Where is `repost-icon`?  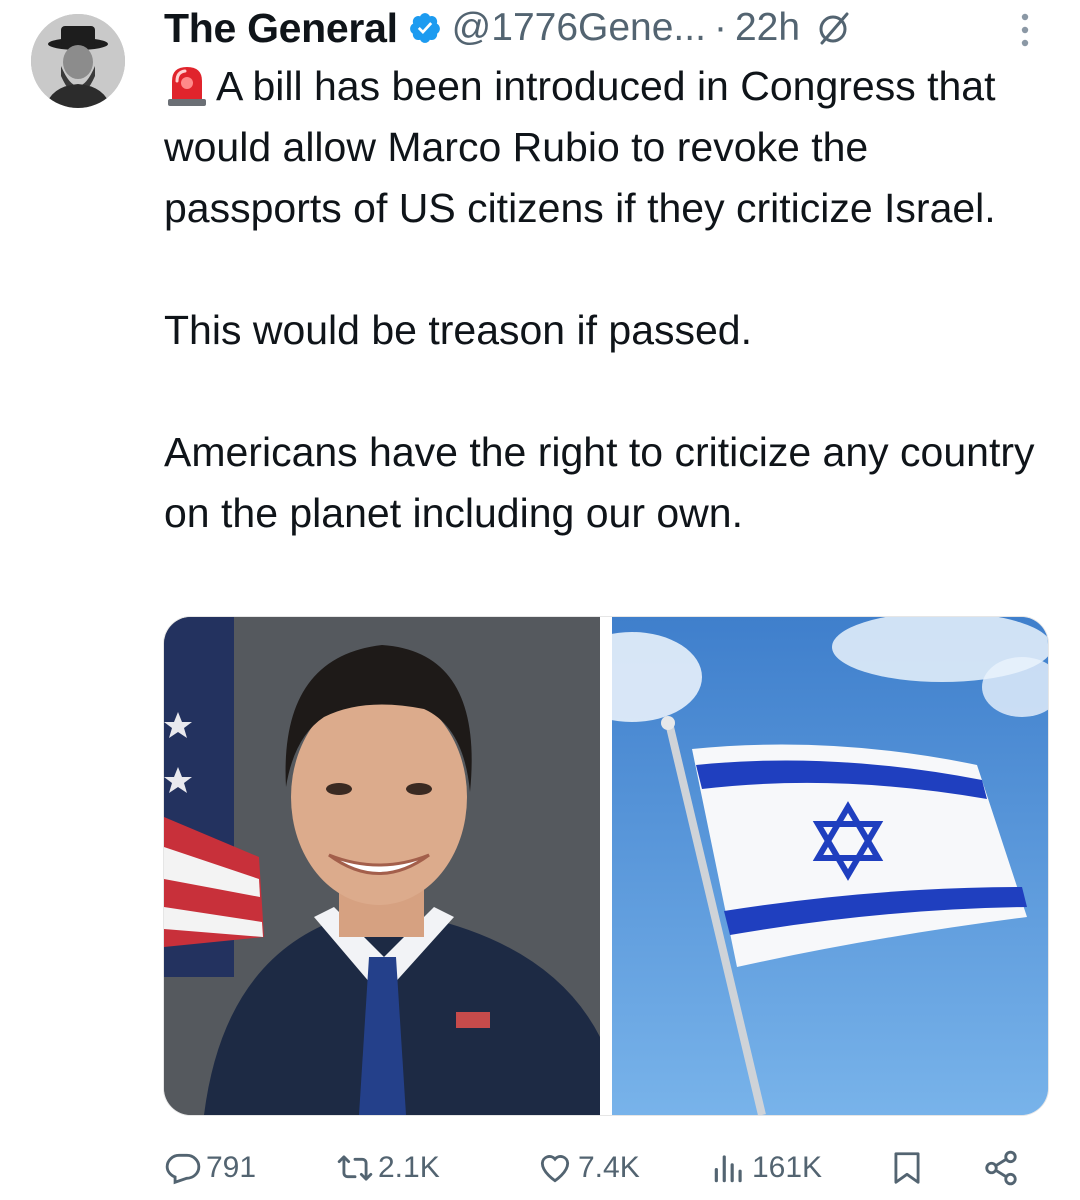 repost-icon is located at coordinates (355, 1168).